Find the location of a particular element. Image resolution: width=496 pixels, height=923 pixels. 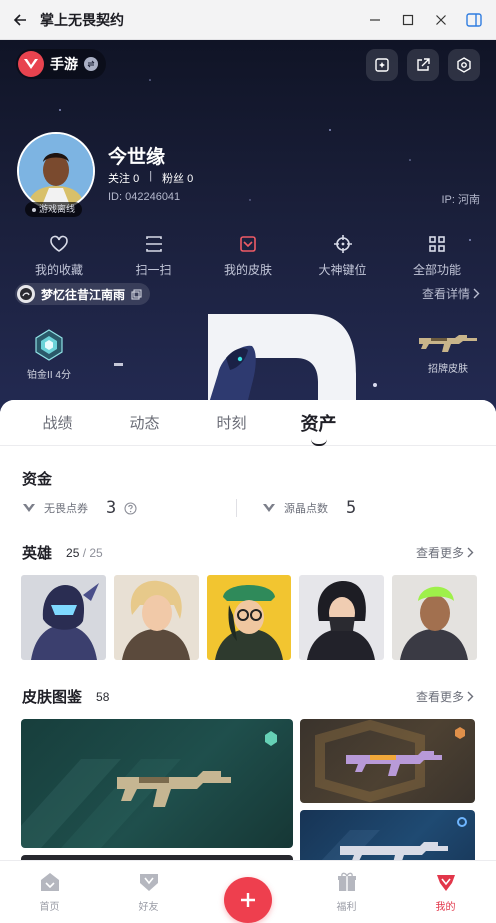

close-icon is located at coordinates (440, 19).